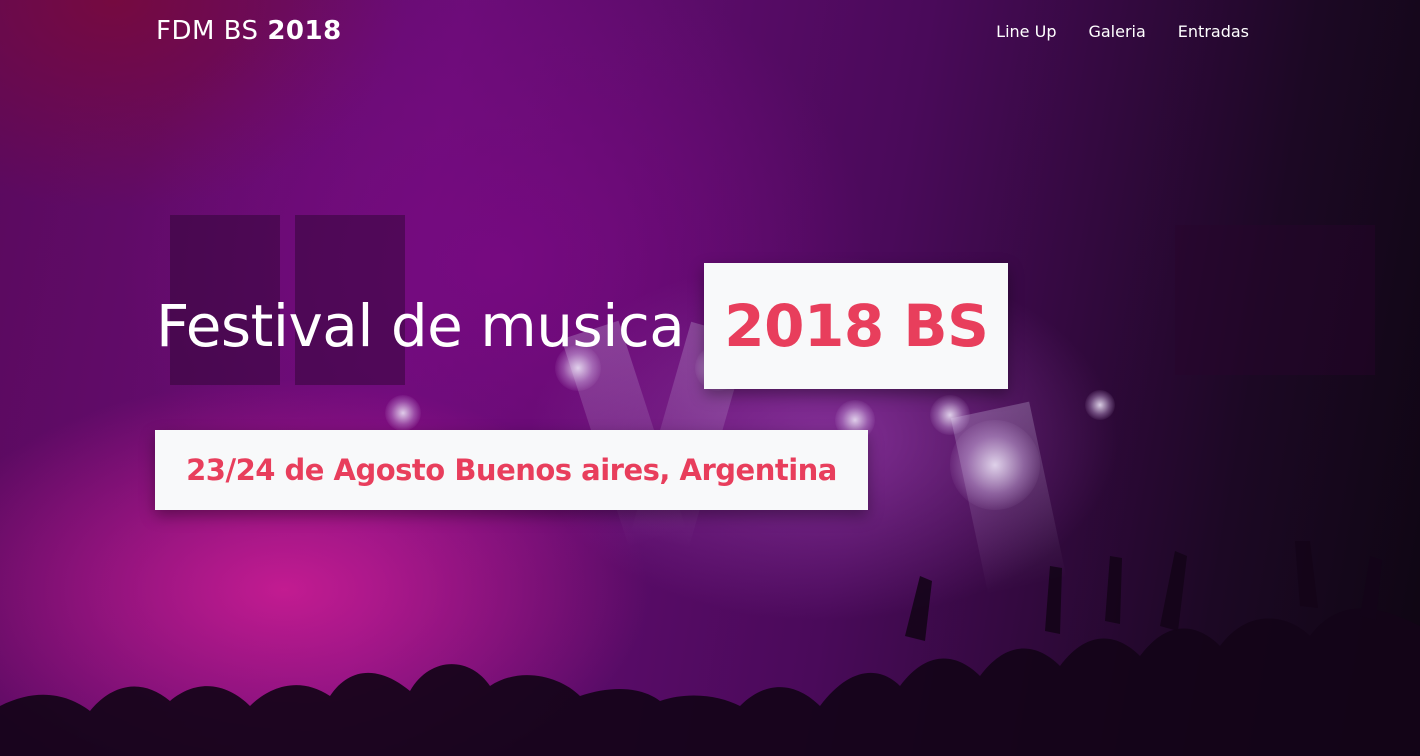 This screenshot has height=756, width=1420. I want to click on brand-logo: FDM BS 2018, so click(249, 31).